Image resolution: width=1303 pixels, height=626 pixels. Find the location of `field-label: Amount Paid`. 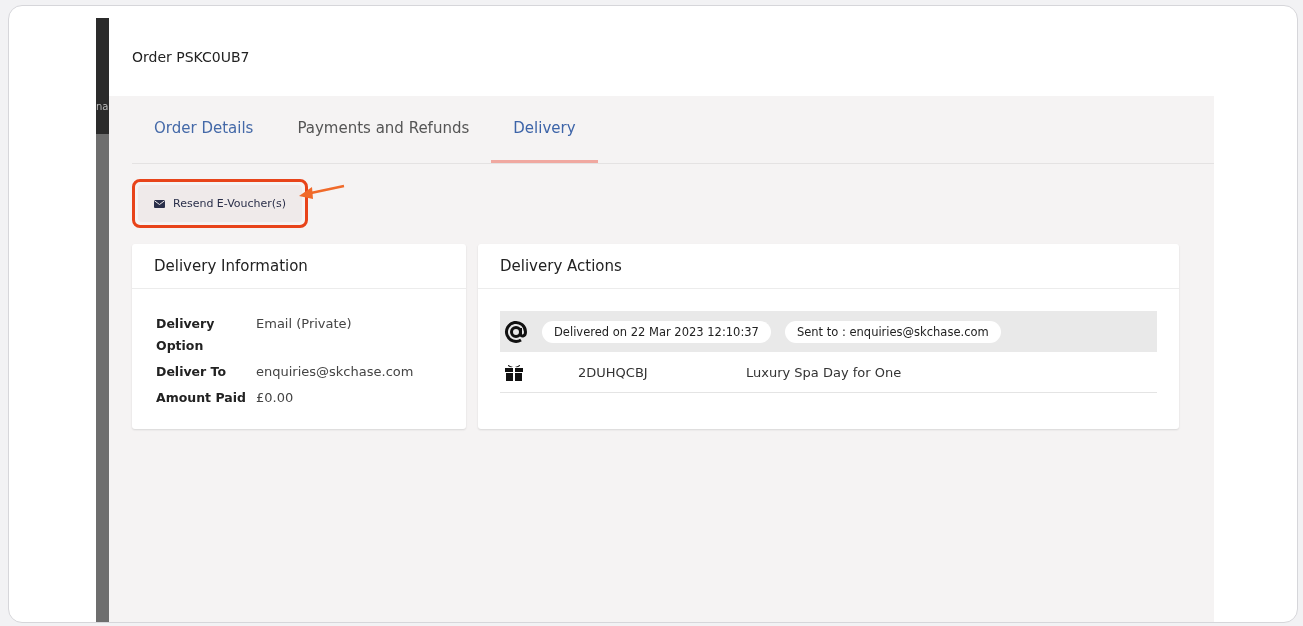

field-label: Amount Paid is located at coordinates (201, 398).